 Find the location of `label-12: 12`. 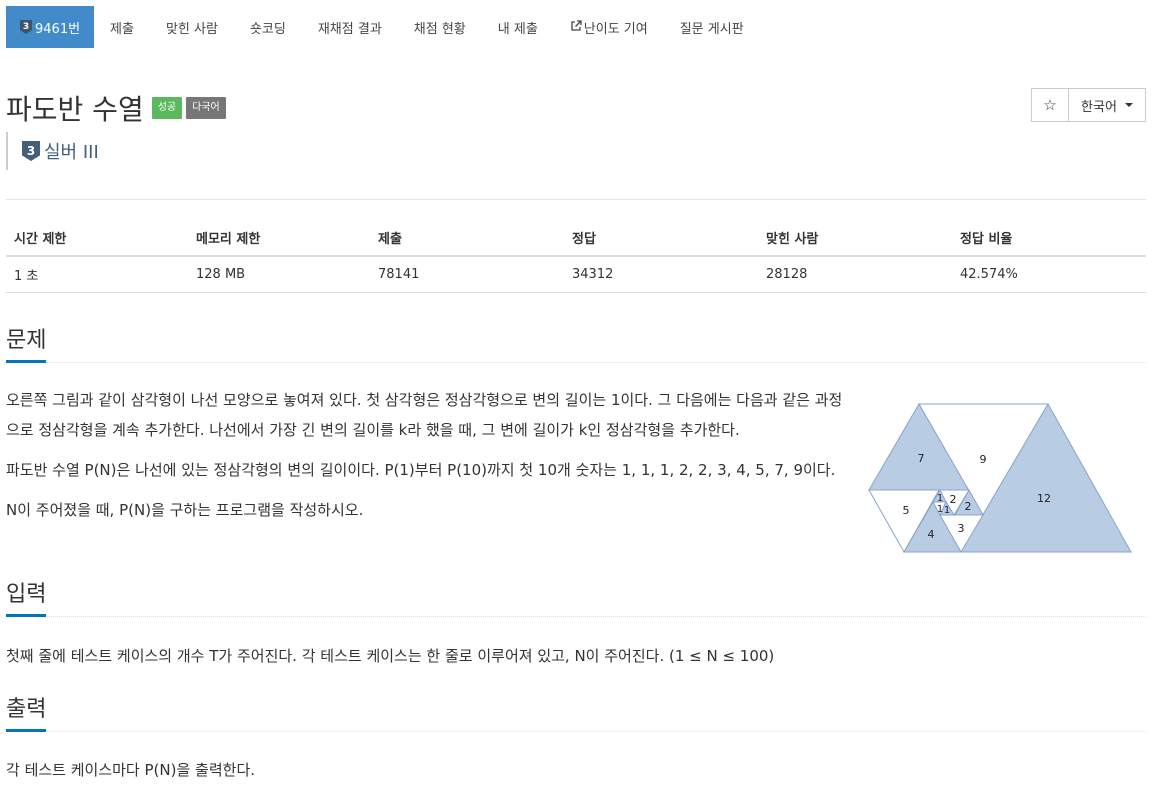

label-12: 12 is located at coordinates (1044, 498).